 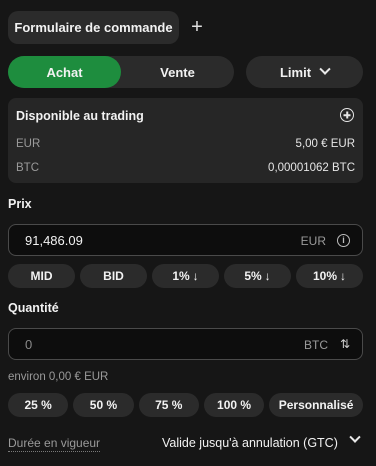 I want to click on buy-button: Achat, so click(x=64, y=72).